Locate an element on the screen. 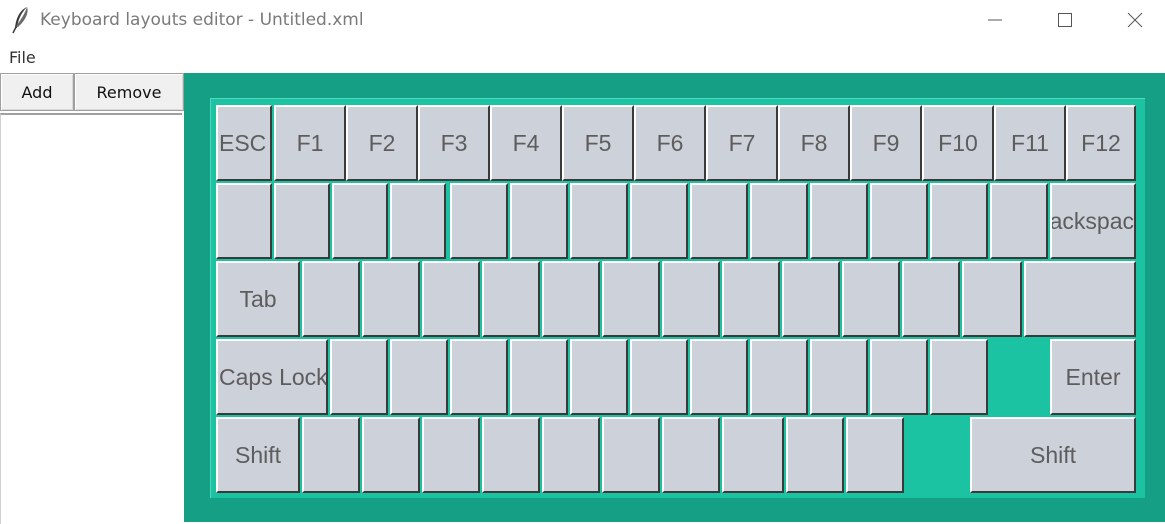 The width and height of the screenshot is (1165, 524). key-r3-12: Enter is located at coordinates (1093, 377).